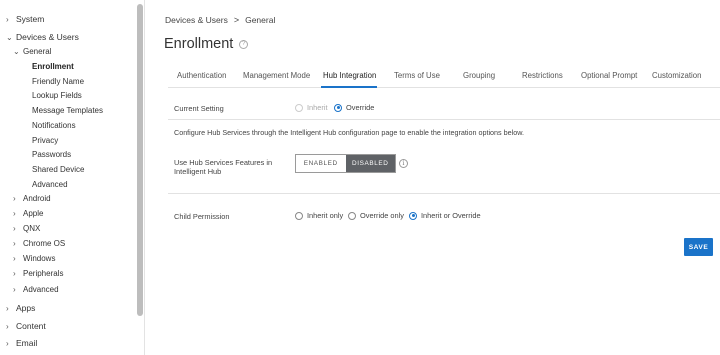  Describe the element at coordinates (27, 343) in the screenshot. I see `sidebar-item-label: Email` at that location.